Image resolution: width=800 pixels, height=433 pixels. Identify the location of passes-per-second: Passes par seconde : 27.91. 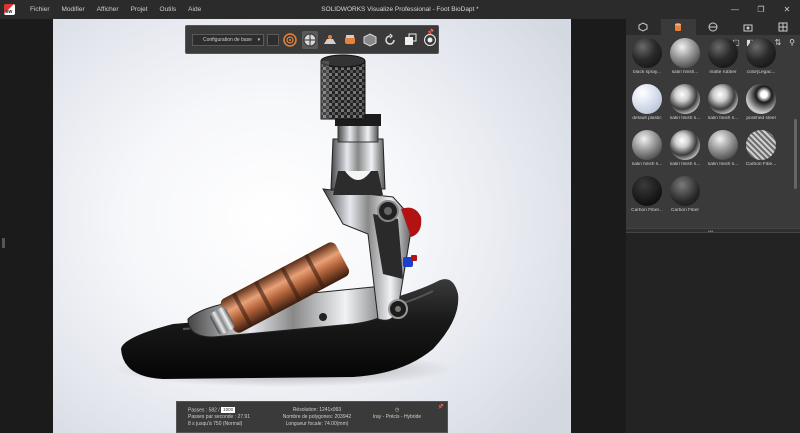
(219, 417).